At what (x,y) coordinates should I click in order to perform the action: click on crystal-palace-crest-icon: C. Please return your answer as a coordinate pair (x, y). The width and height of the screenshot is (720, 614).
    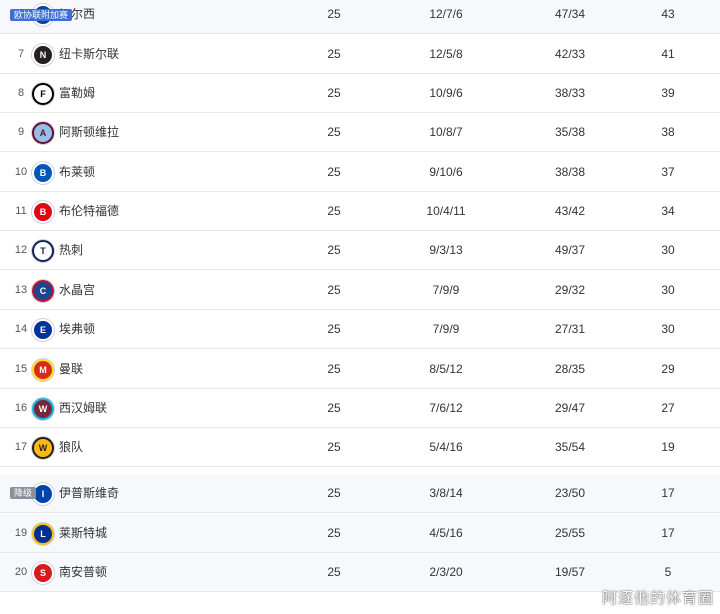
    Looking at the image, I should click on (43, 291).